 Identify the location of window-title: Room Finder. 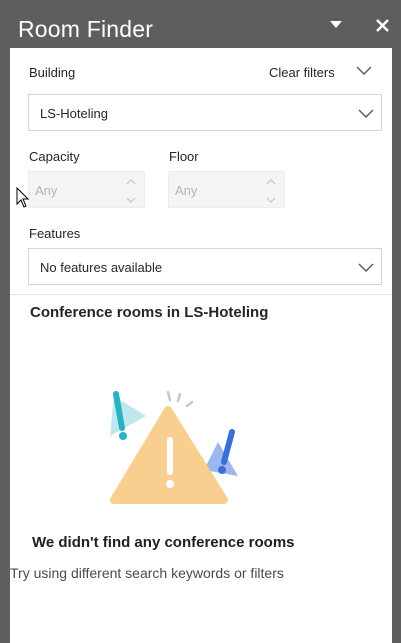
(86, 29).